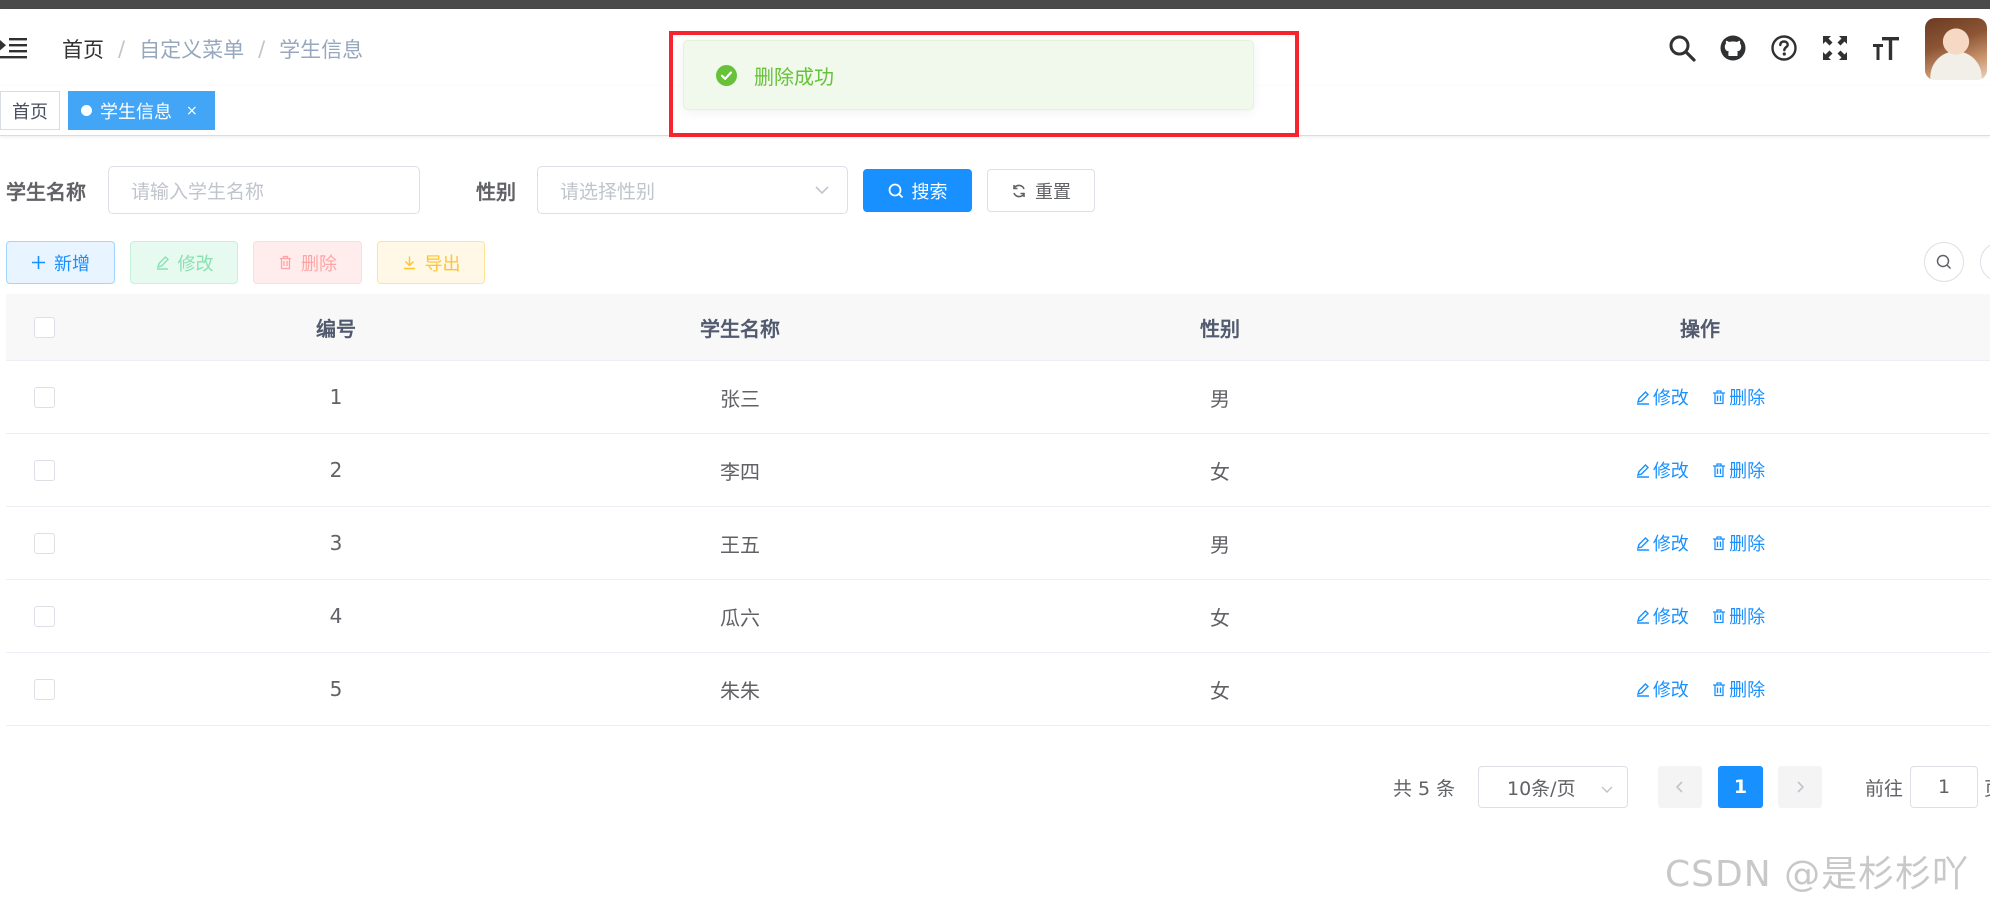 The height and width of the screenshot is (901, 1990). I want to click on select-all-cell, so click(44, 327).